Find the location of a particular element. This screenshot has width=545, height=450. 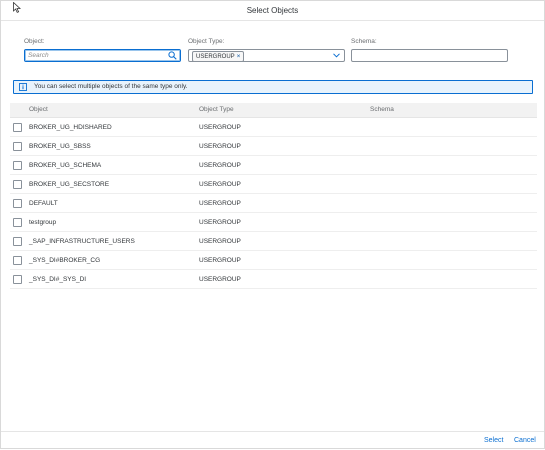

object-type-token: USERGROUP × is located at coordinates (218, 56).